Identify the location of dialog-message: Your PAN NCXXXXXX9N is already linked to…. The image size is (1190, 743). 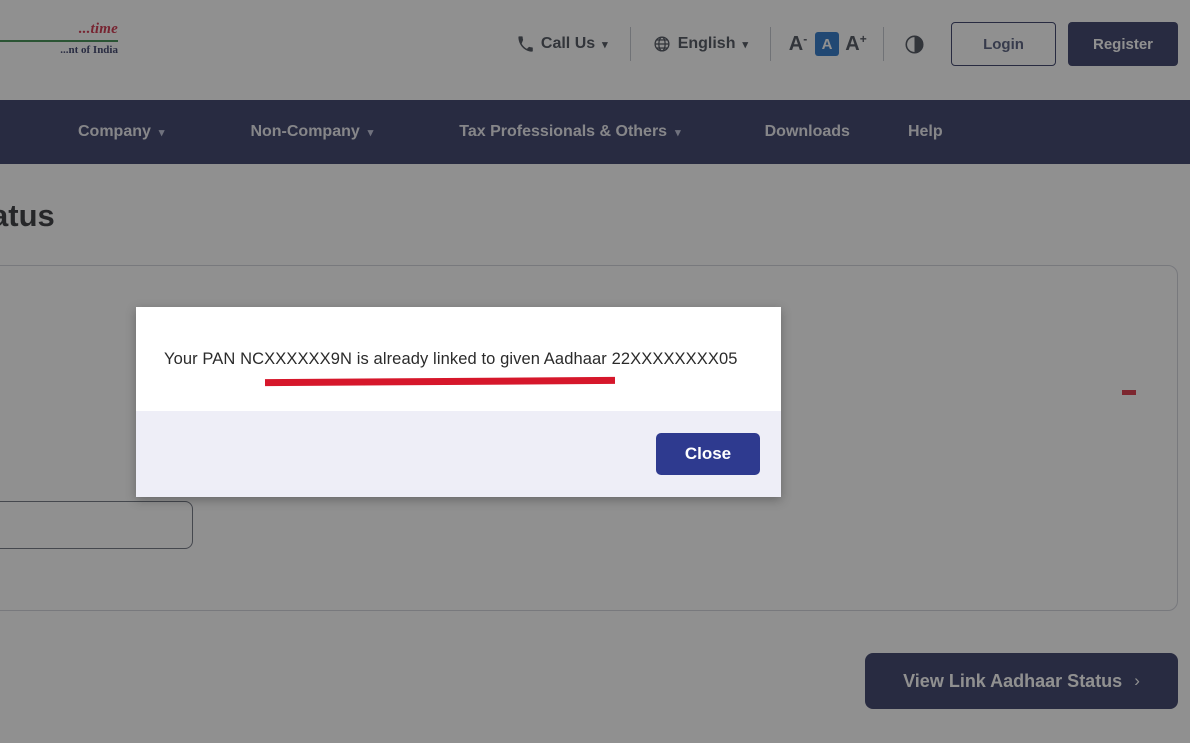
(451, 358).